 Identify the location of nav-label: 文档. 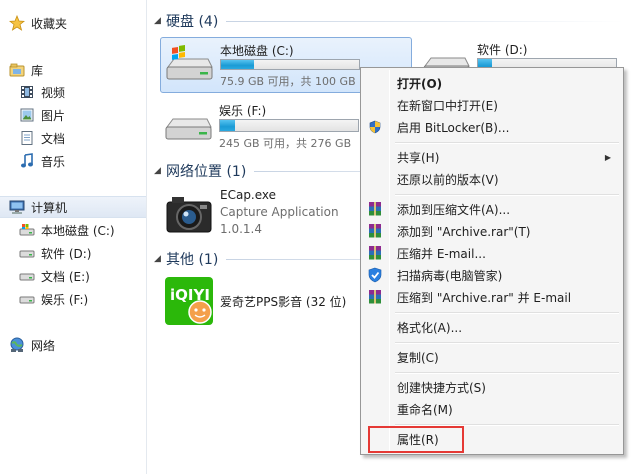
(53, 138).